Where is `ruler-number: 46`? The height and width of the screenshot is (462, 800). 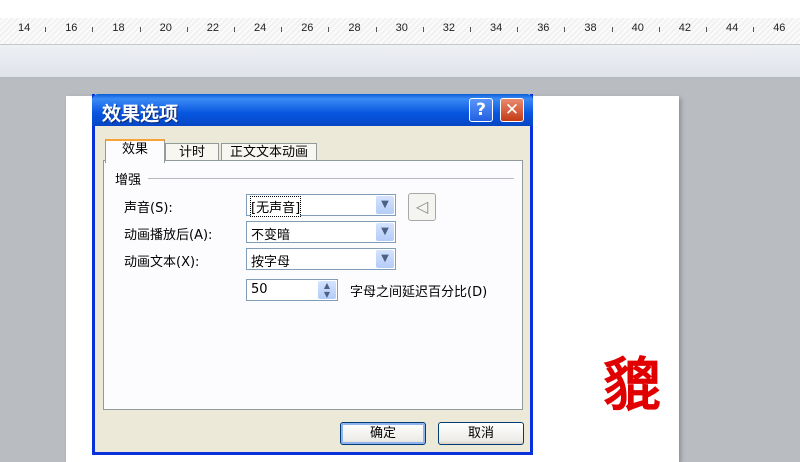
ruler-number: 46 is located at coordinates (779, 28).